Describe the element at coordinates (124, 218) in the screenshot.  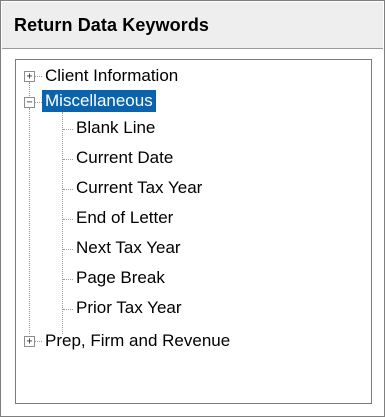
I see `tree-node-end-of-letter: End of Letter` at that location.